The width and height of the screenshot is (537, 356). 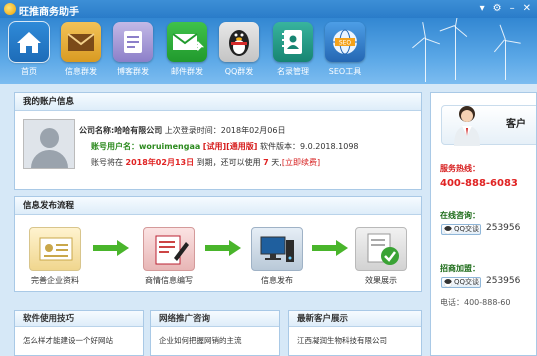 What do you see at coordinates (97, 130) in the screenshot?
I see `company-label: 公司名称:` at bounding box center [97, 130].